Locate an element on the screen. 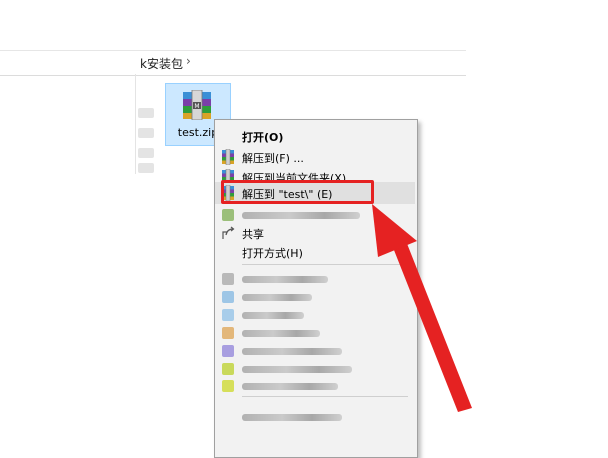 This screenshot has width=608, height=458. share-icon is located at coordinates (228, 232).